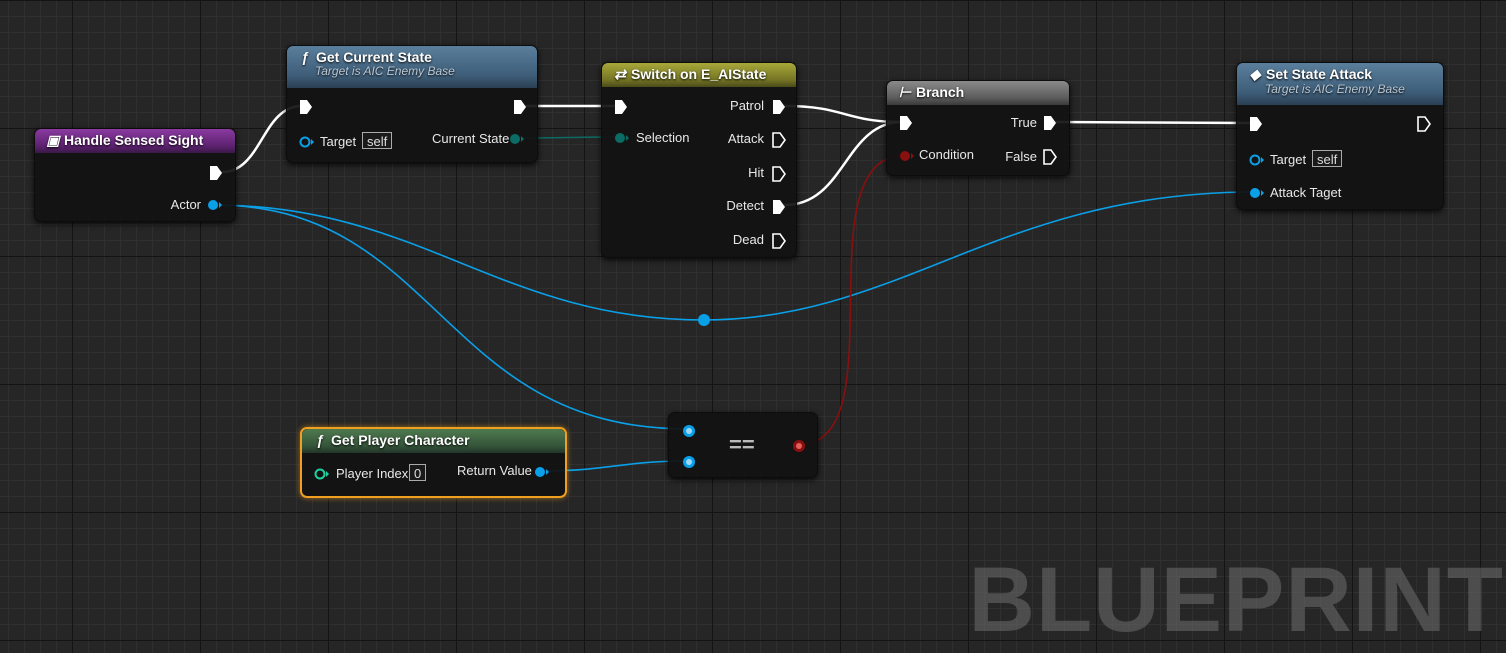 The width and height of the screenshot is (1506, 653). What do you see at coordinates (905, 92) in the screenshot?
I see `branch-icon: ⊢` at bounding box center [905, 92].